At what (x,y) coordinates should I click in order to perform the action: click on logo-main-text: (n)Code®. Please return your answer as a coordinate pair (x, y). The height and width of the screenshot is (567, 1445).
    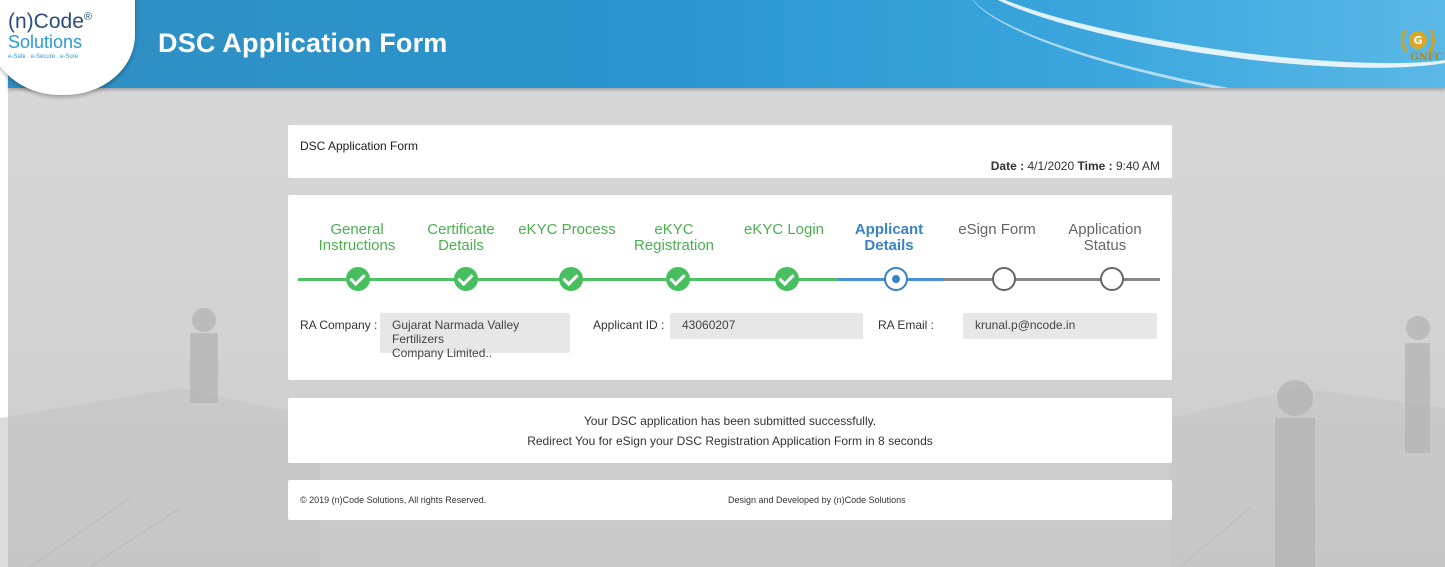
    Looking at the image, I should click on (50, 21).